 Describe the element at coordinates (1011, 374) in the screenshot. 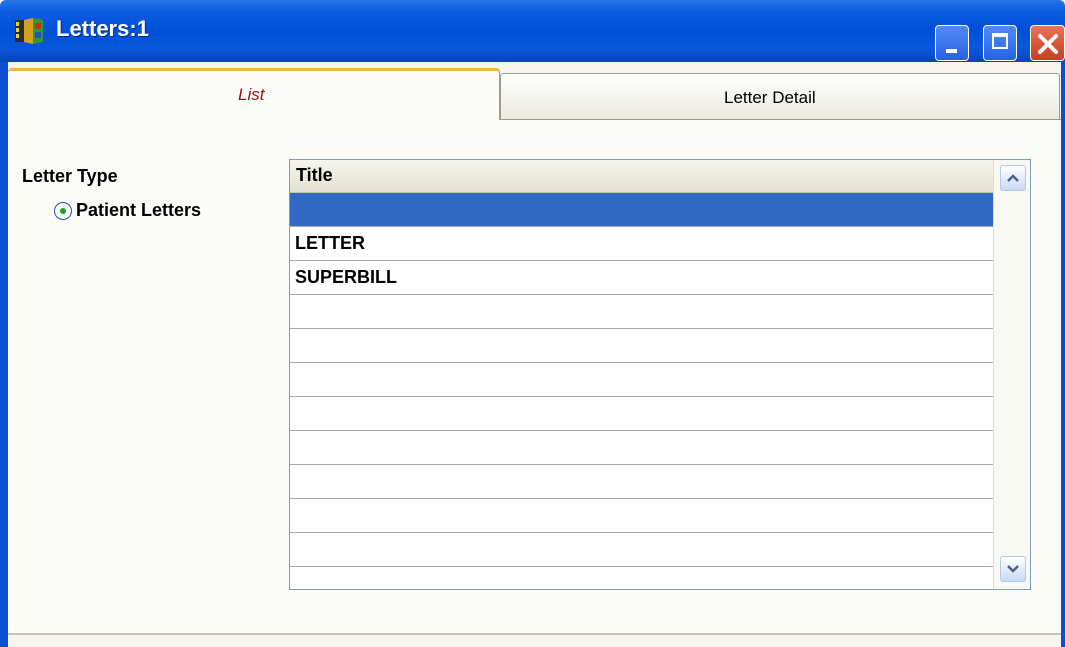

I see `vertical-scrollbar` at that location.